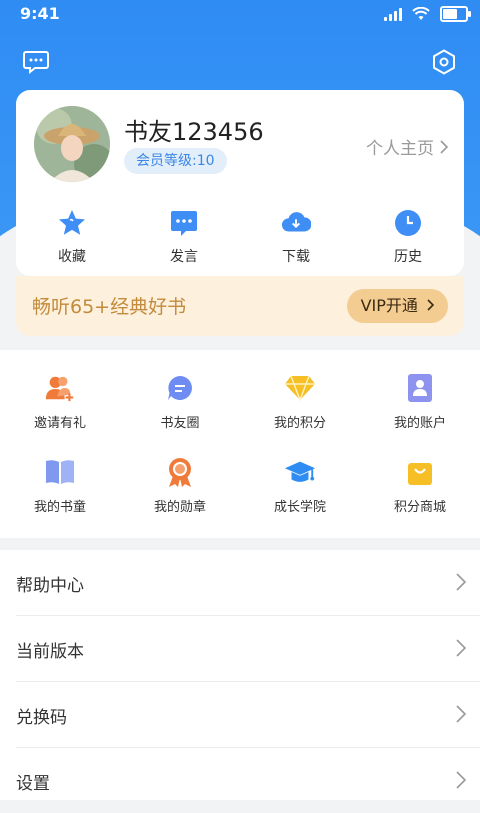 The height and width of the screenshot is (813, 480). I want to click on battery-icon, so click(455, 14).